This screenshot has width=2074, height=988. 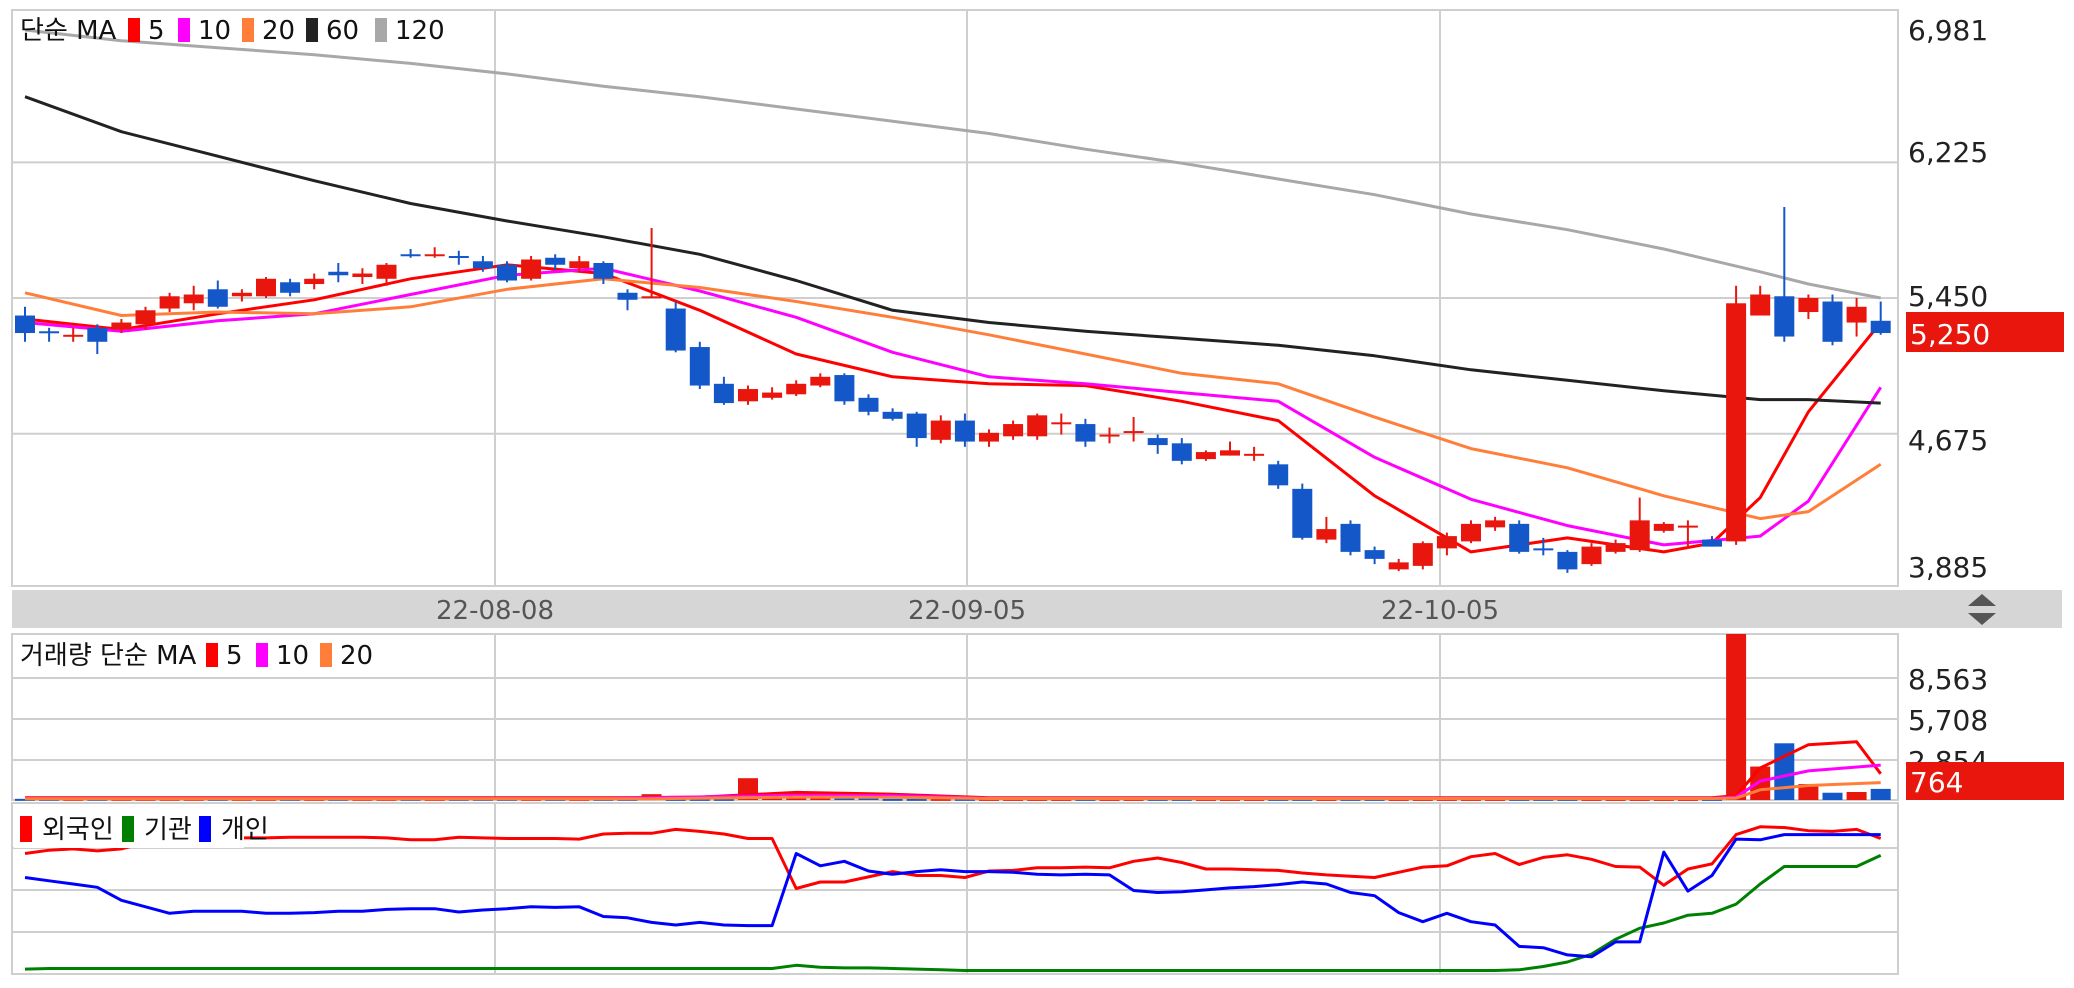 I want to click on volume-y-axis: 8,563 5,708 2,854, so click(x=1948, y=720).